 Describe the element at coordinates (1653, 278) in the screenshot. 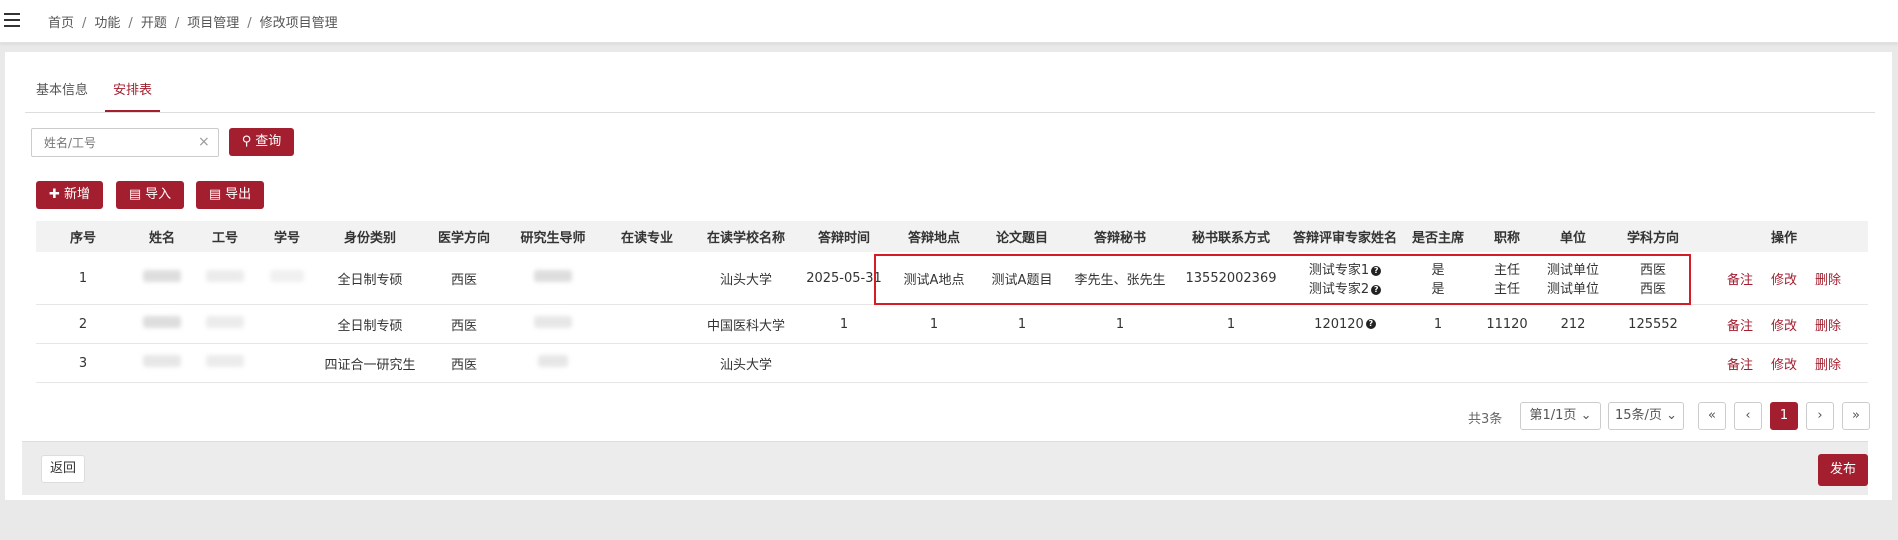

I see `cell-subject: 西医 西医` at that location.